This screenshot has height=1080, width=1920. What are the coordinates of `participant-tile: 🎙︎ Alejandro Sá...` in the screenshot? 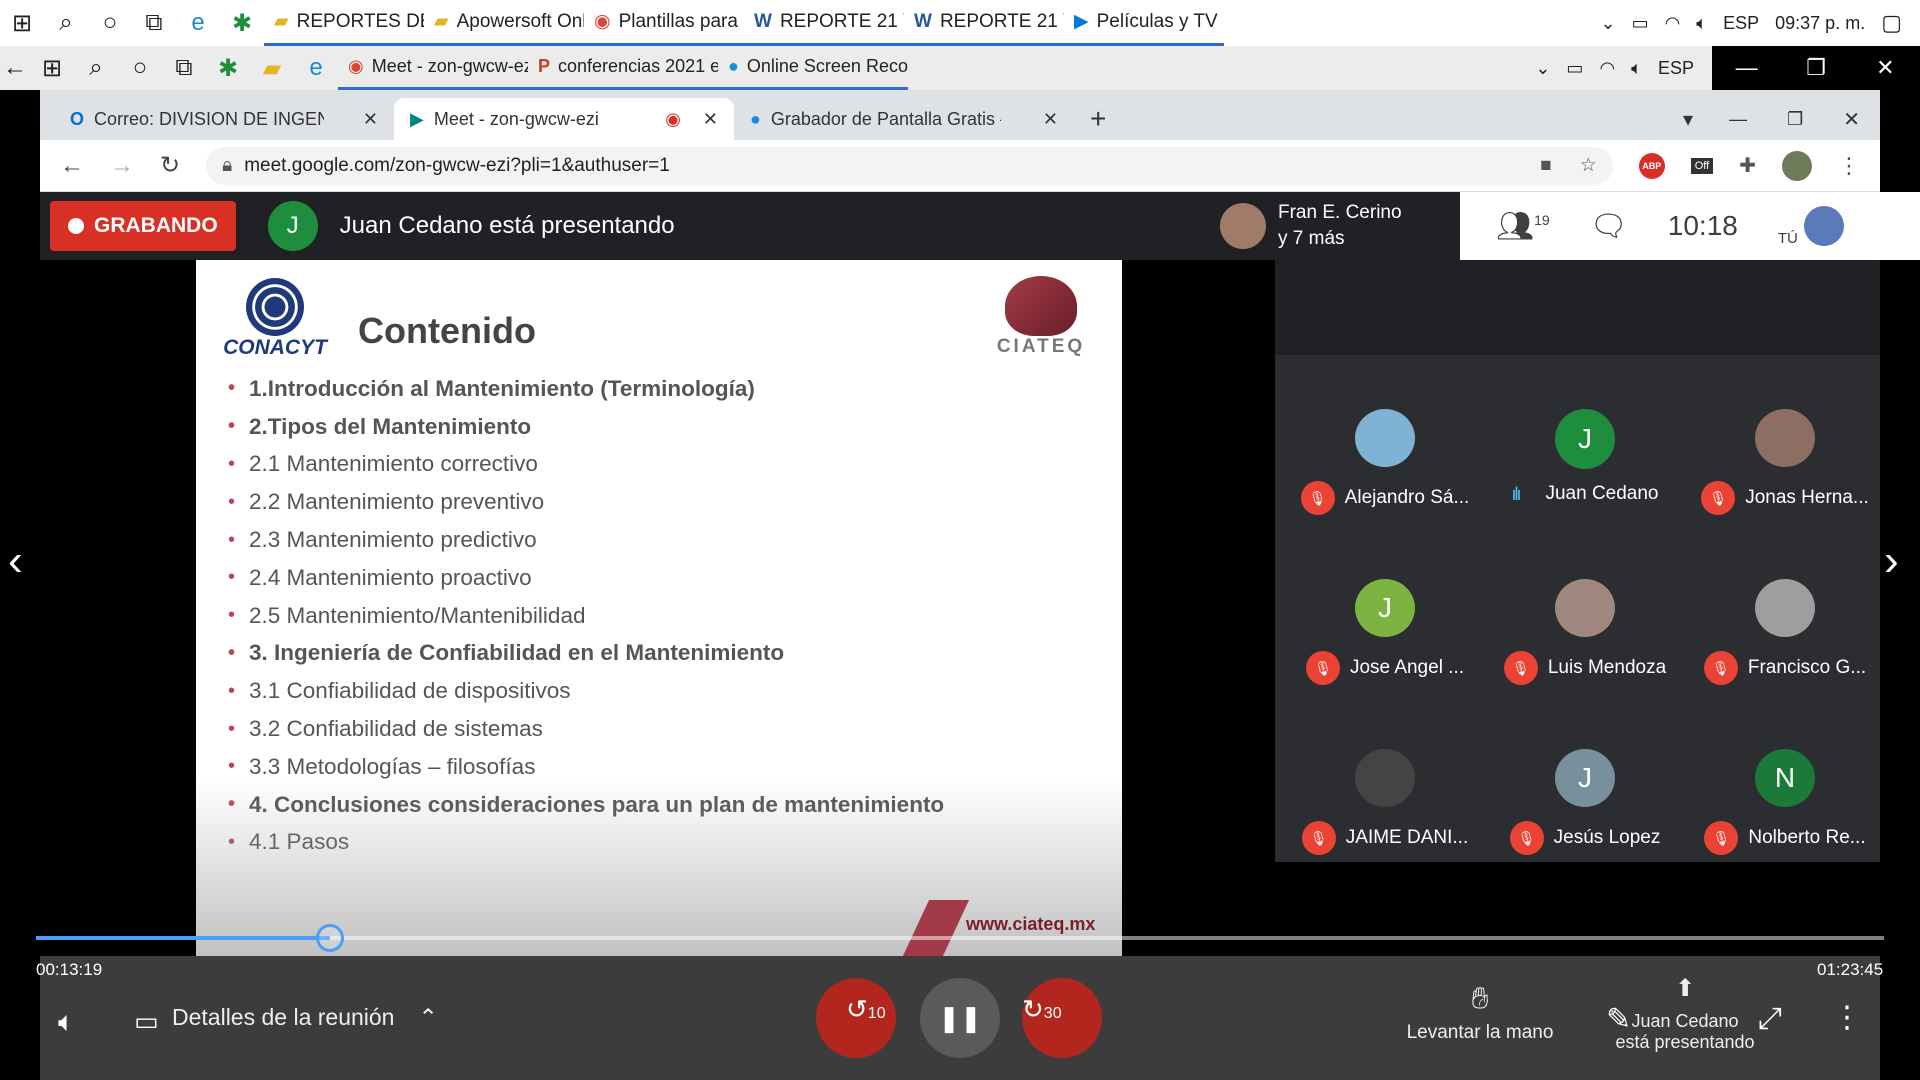 It's located at (1385, 435).